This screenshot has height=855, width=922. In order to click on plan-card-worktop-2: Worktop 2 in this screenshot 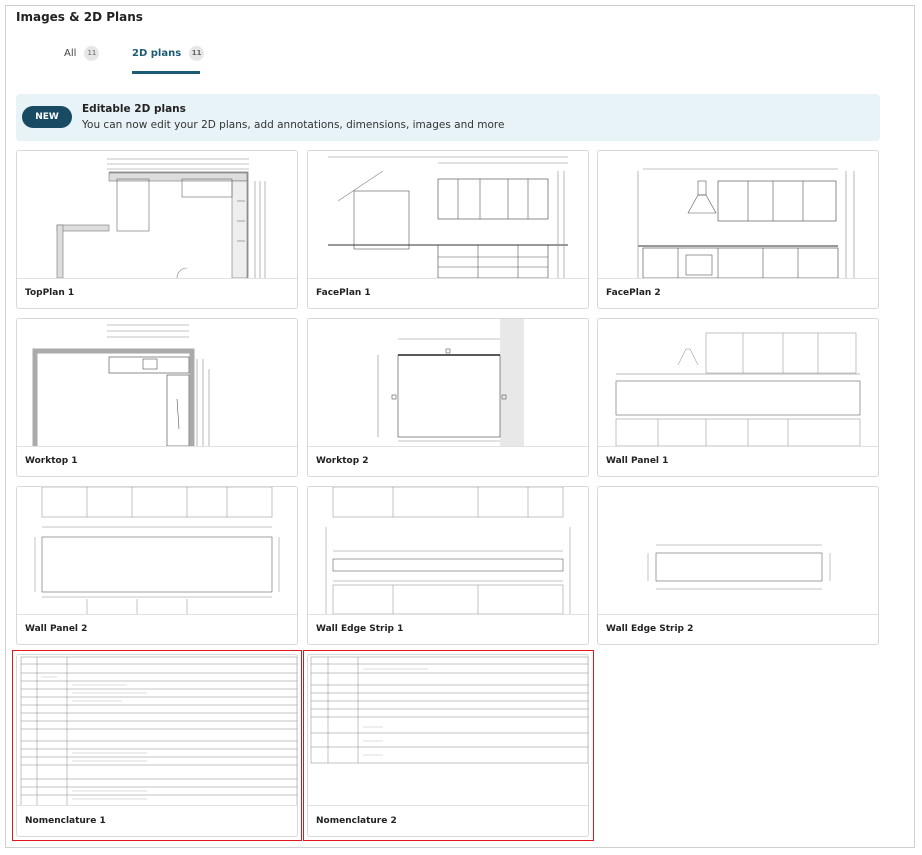, I will do `click(448, 397)`.